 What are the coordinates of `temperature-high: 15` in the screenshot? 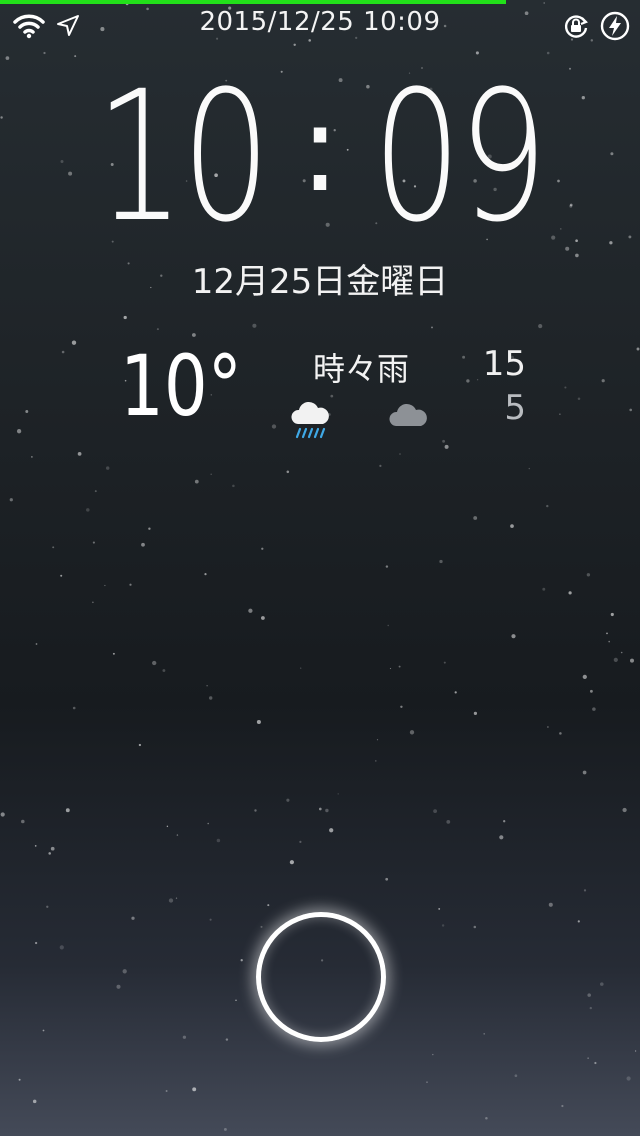 It's located at (504, 364).